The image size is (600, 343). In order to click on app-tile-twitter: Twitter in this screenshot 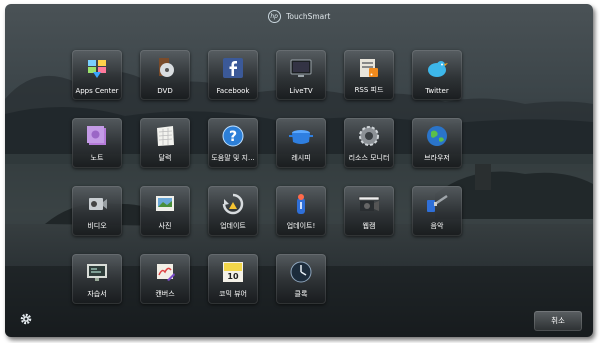, I will do `click(437, 75)`.